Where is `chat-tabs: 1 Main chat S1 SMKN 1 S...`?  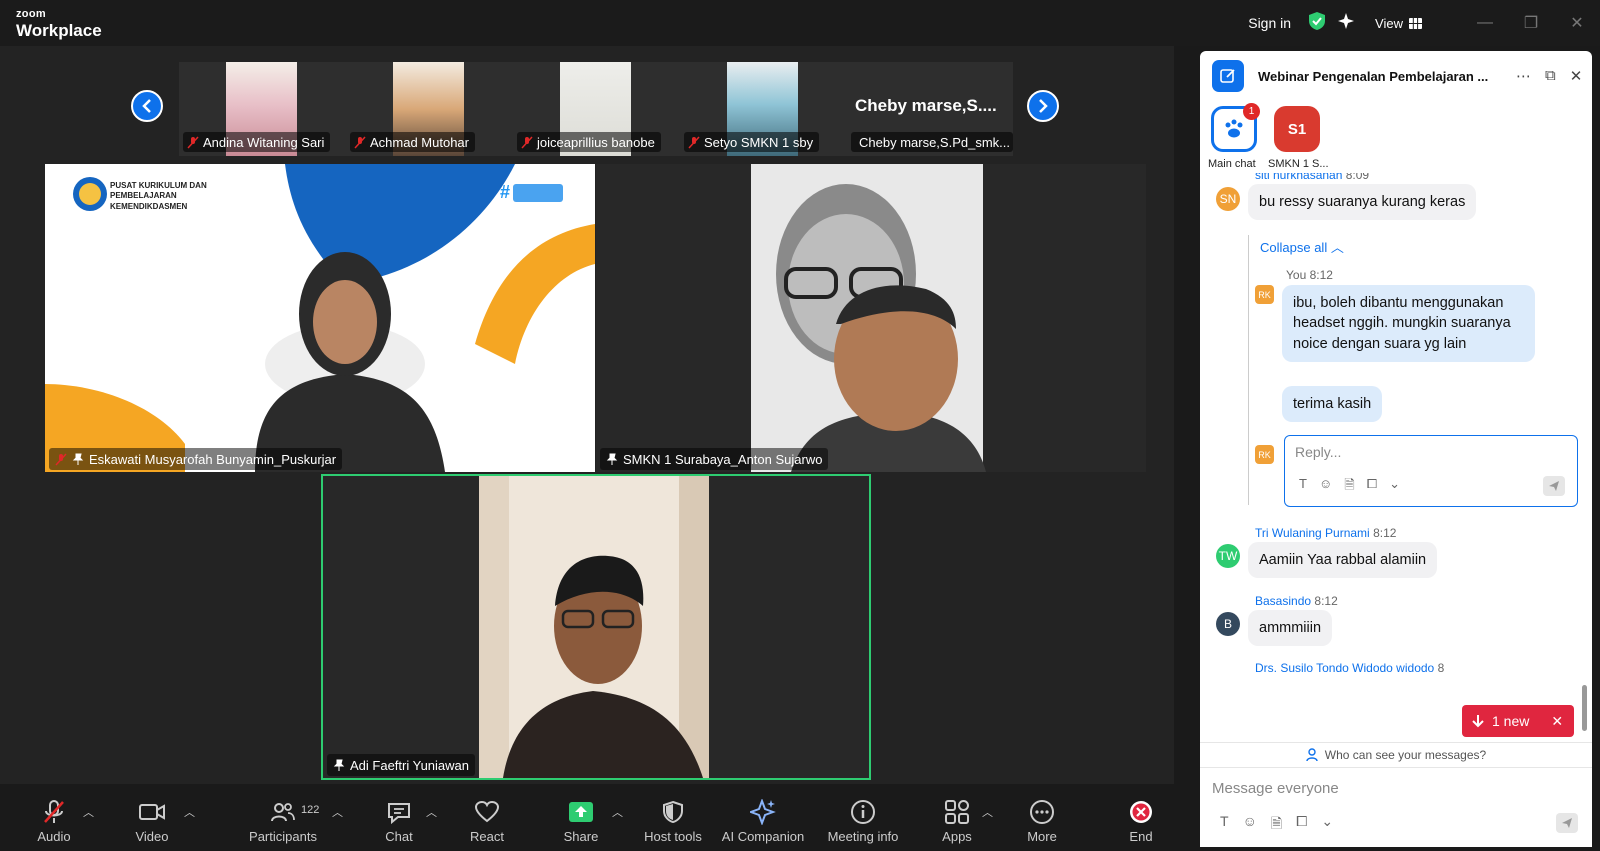 chat-tabs: 1 Main chat S1 SMKN 1 S... is located at coordinates (1396, 137).